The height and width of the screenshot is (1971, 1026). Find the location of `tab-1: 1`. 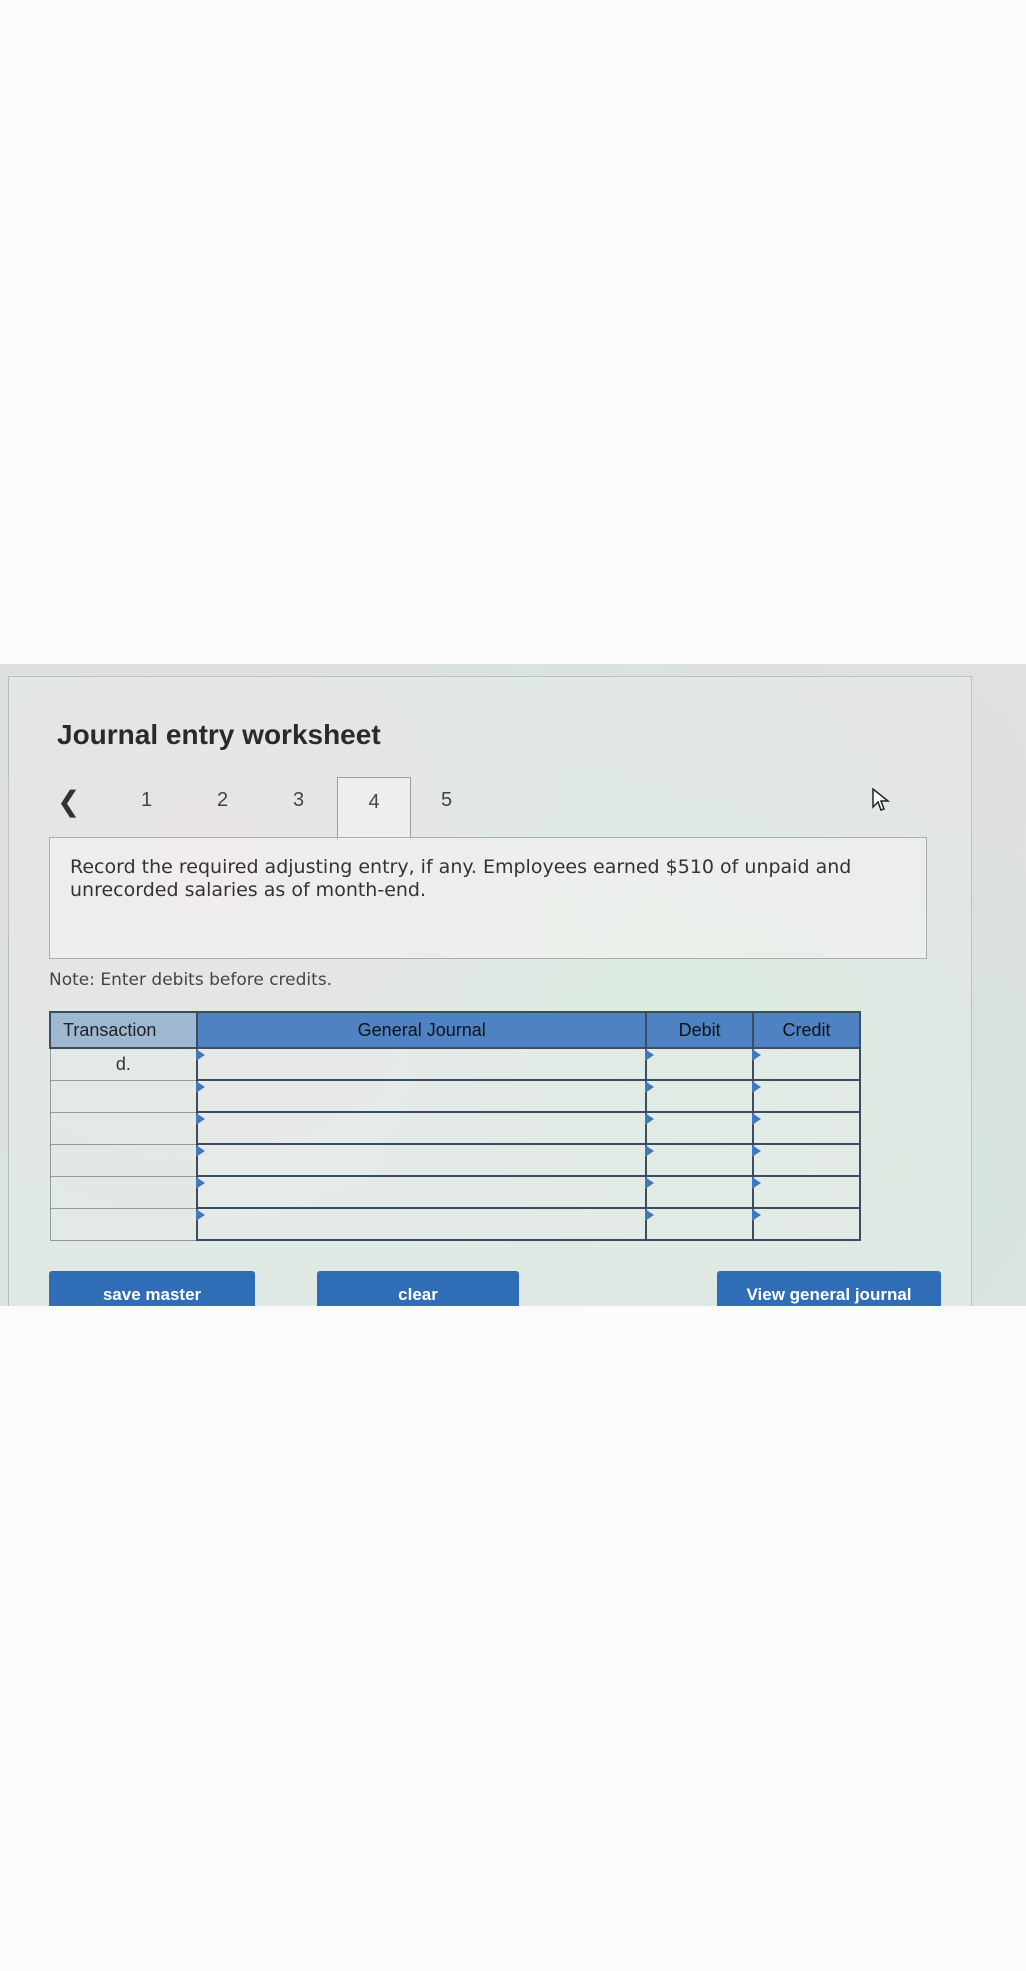

tab-1: 1 is located at coordinates (146, 800).